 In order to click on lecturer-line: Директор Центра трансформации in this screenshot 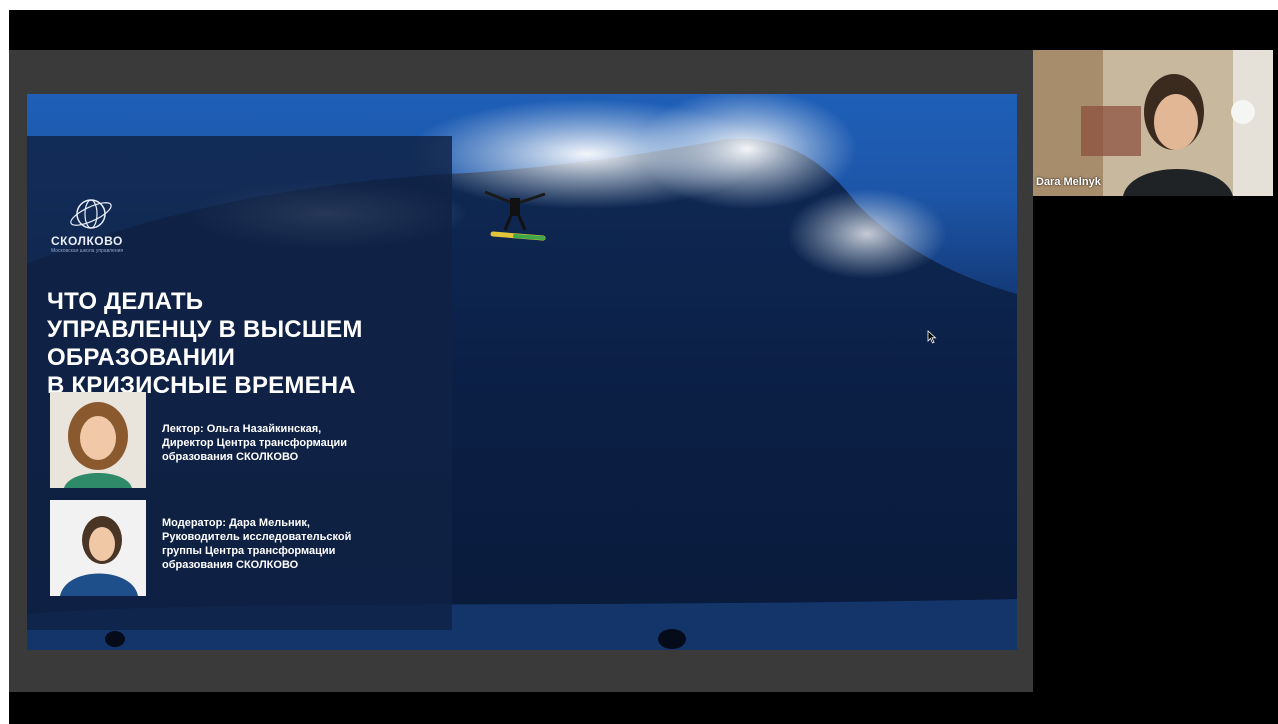, I will do `click(255, 443)`.